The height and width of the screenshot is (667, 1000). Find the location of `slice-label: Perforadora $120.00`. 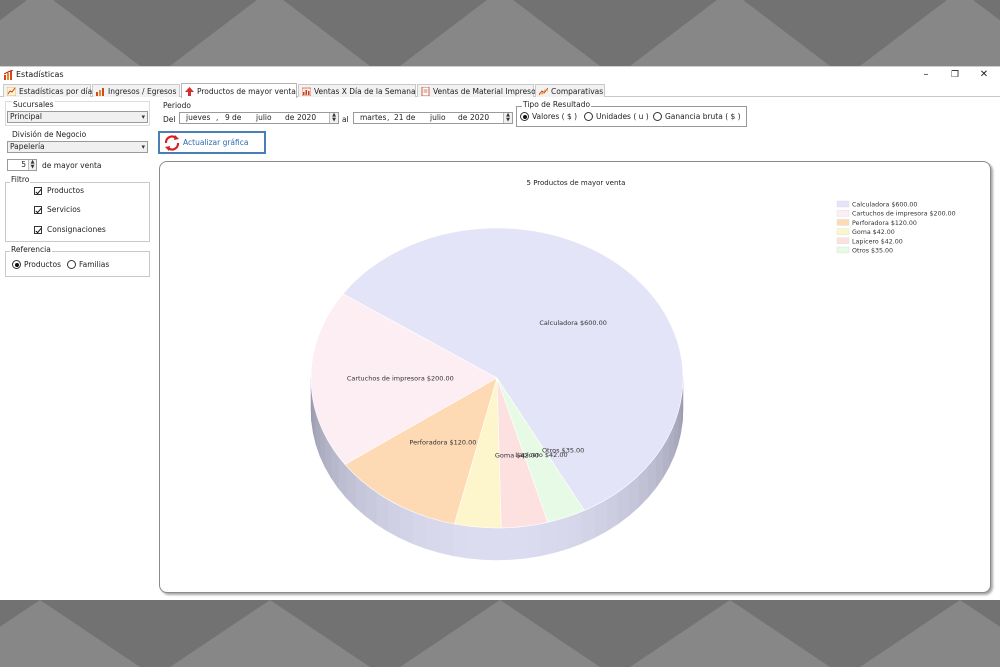

slice-label: Perforadora $120.00 is located at coordinates (442, 443).